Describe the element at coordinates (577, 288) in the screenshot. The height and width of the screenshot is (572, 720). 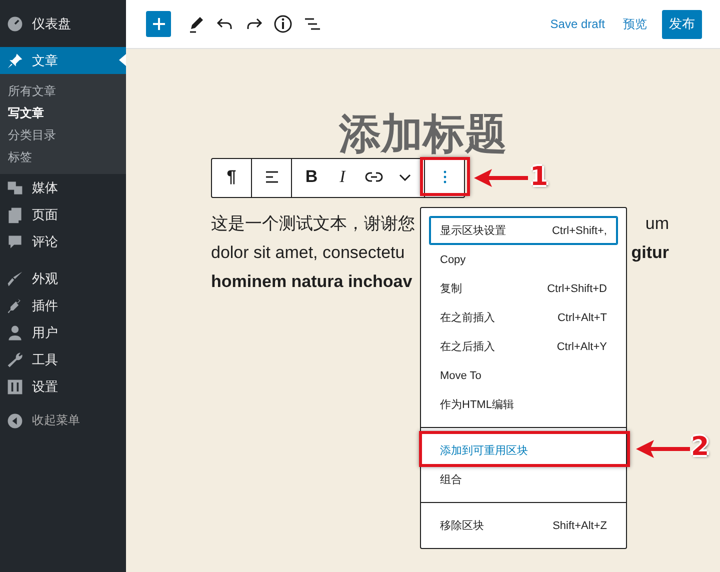
I see `shortcut-text: Ctrl+Shift+D` at that location.